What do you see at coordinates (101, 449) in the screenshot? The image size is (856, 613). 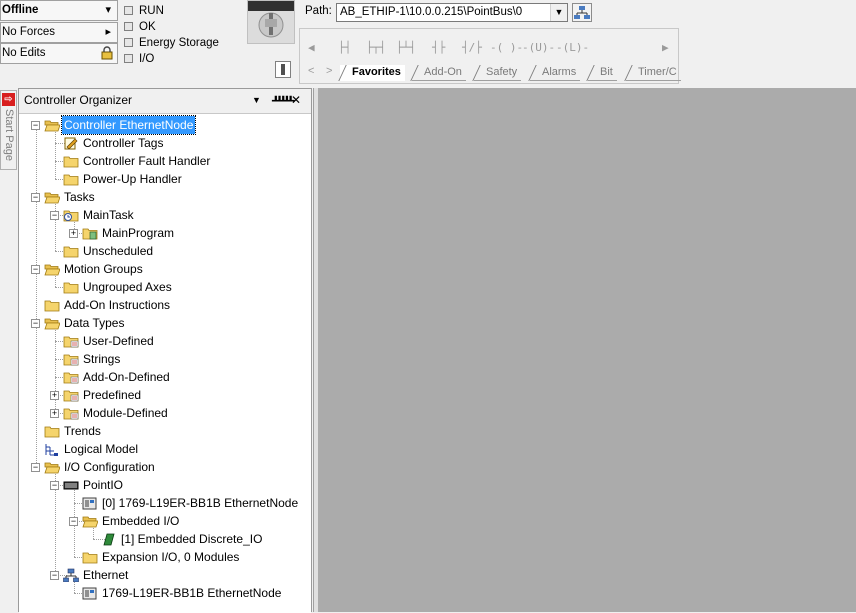 I see `tree-item-label: Logical Model` at bounding box center [101, 449].